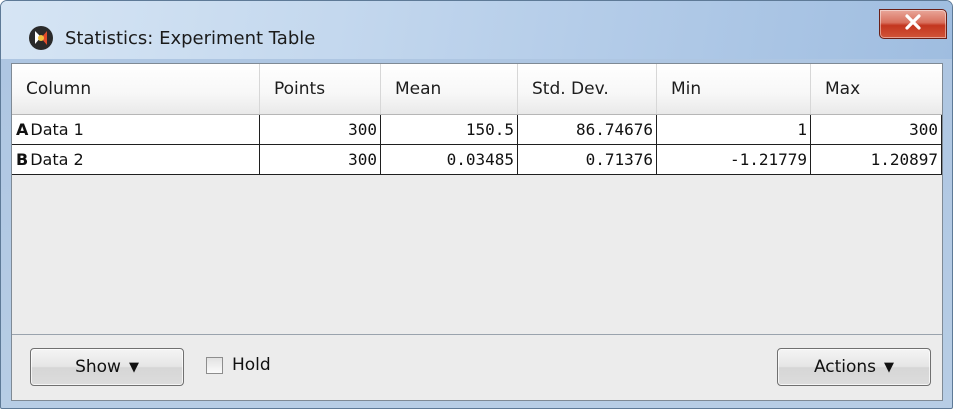 The image size is (953, 409). I want to click on actions-button: Actions ▼, so click(854, 367).